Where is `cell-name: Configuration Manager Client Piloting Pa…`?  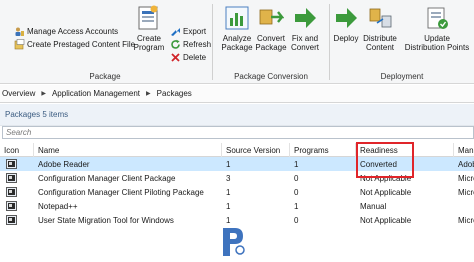
cell-name: Configuration Manager Client Piloting Pa… is located at coordinates (121, 192).